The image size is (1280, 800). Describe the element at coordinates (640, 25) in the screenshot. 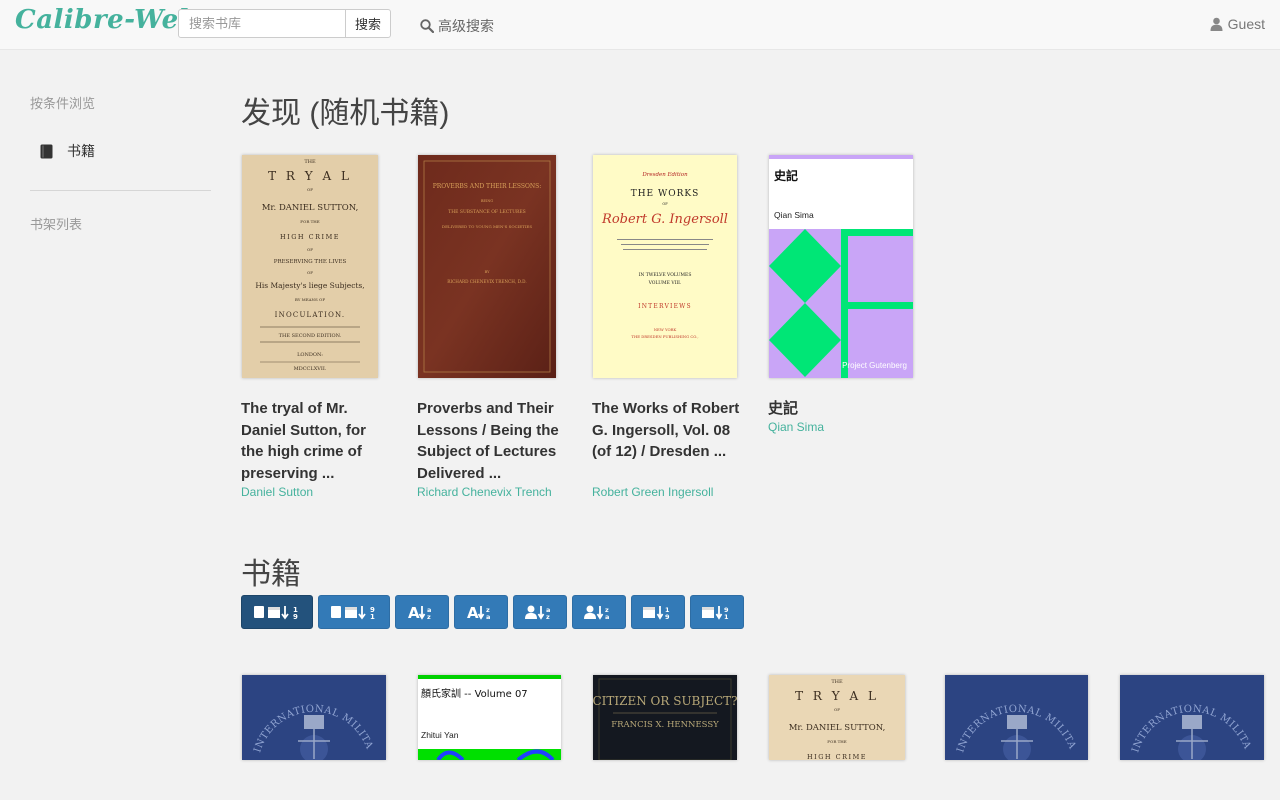

I see `top-navbar: Calibre-Web 搜索 高级搜索 Guest` at that location.